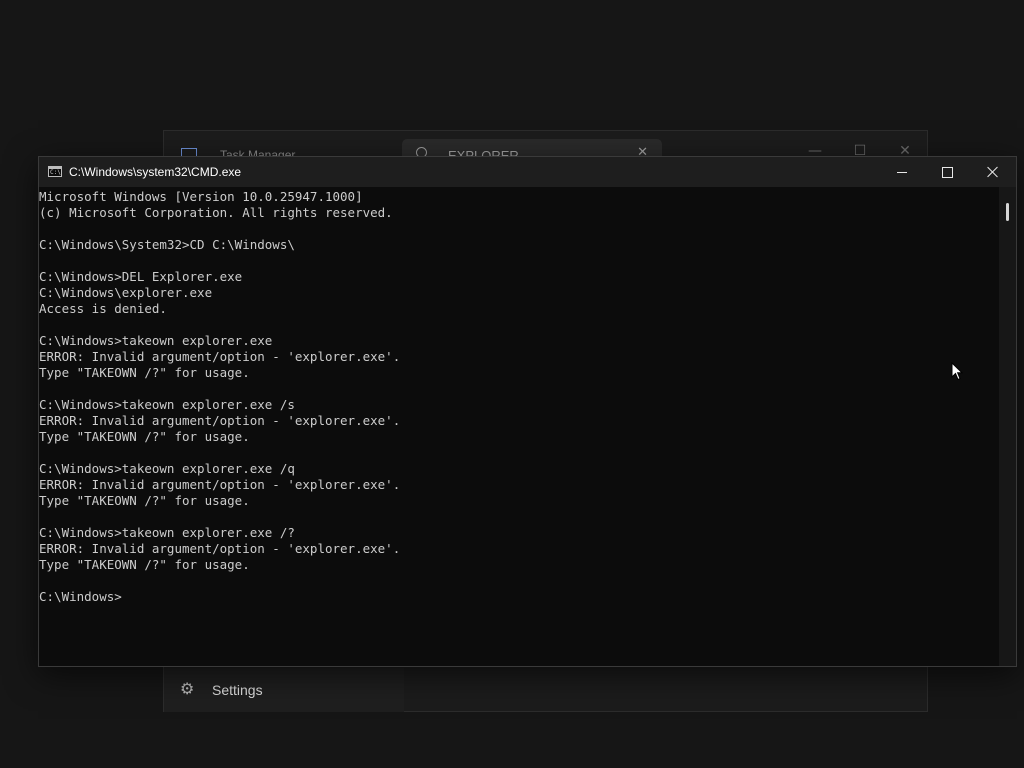  What do you see at coordinates (527, 172) in the screenshot?
I see `cmd-titlebar: C:\ C:\Windows\system32\CMD.exe` at bounding box center [527, 172].